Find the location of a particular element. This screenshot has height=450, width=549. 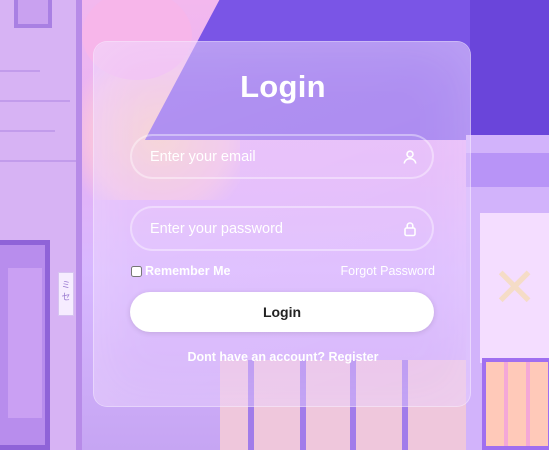

register-link: Register is located at coordinates (353, 357).